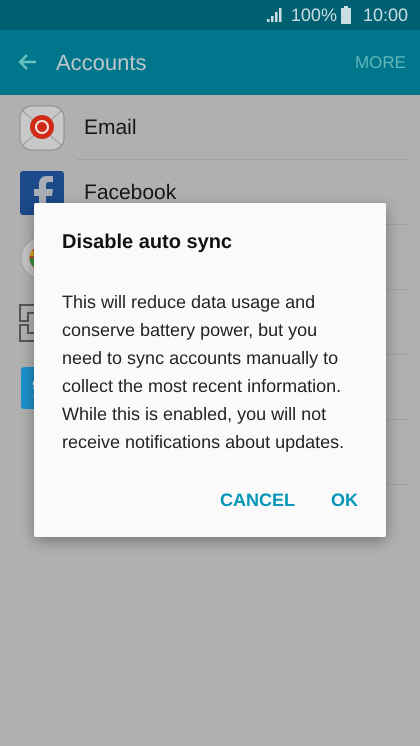 The width and height of the screenshot is (420, 746). What do you see at coordinates (344, 500) in the screenshot?
I see `ok-button: OK` at bounding box center [344, 500].